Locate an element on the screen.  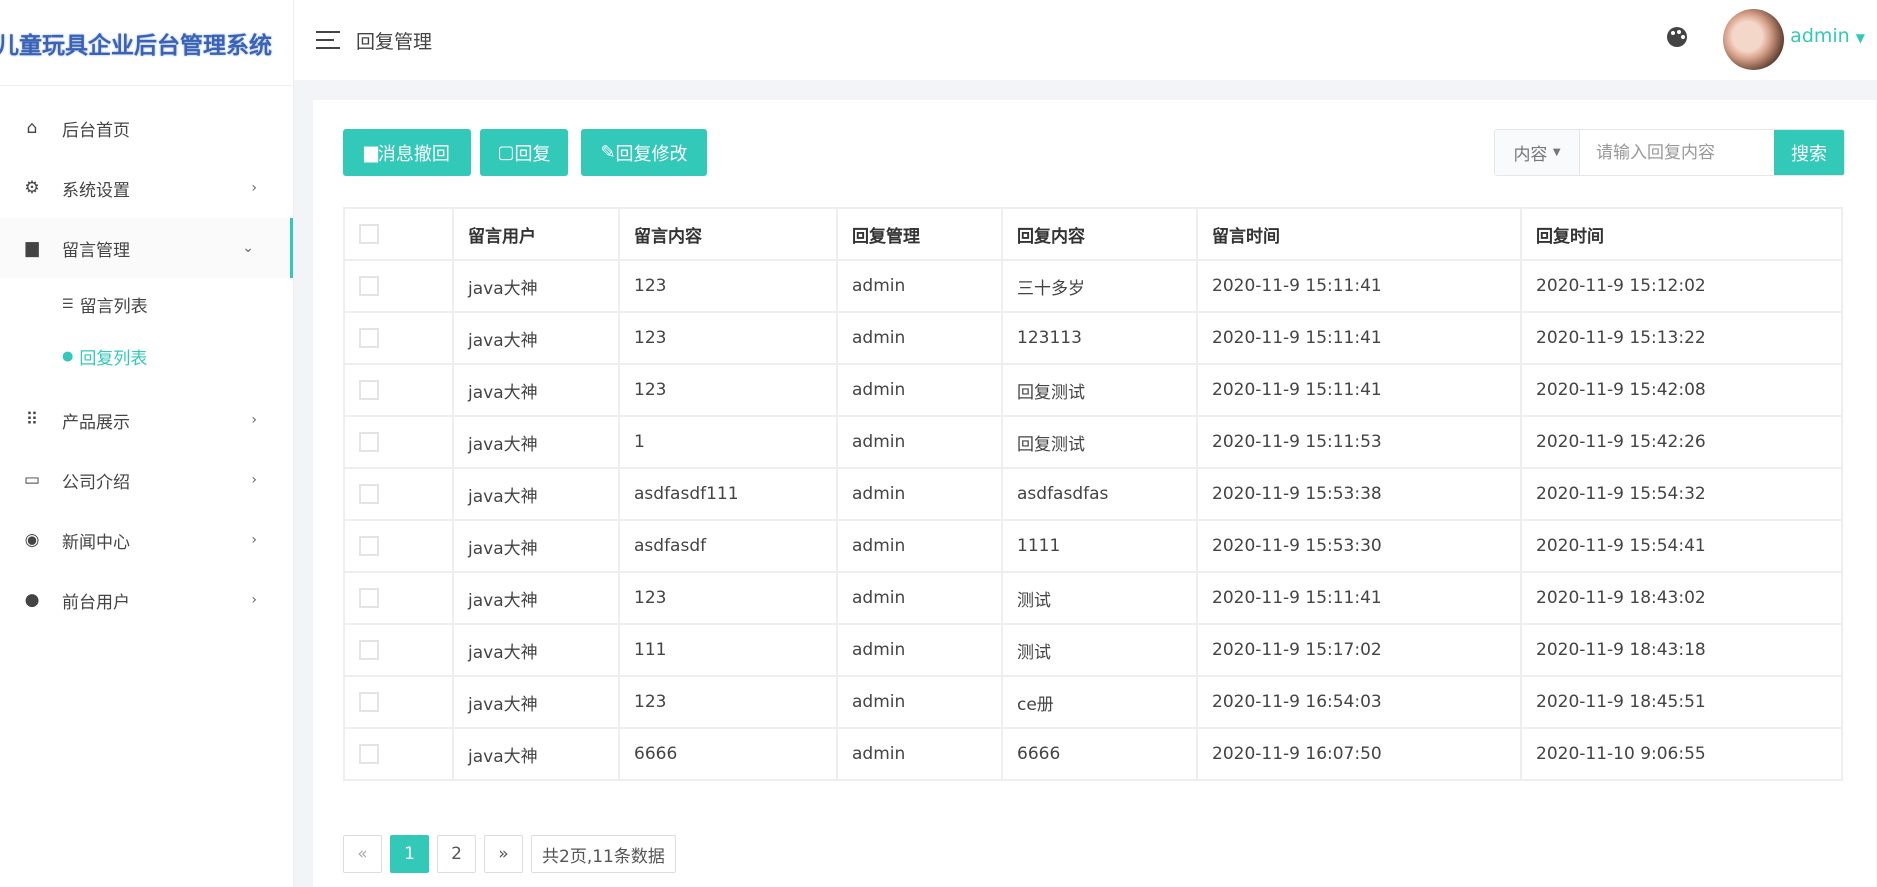
search-field-select: 内容 ▼ is located at coordinates (1537, 152).